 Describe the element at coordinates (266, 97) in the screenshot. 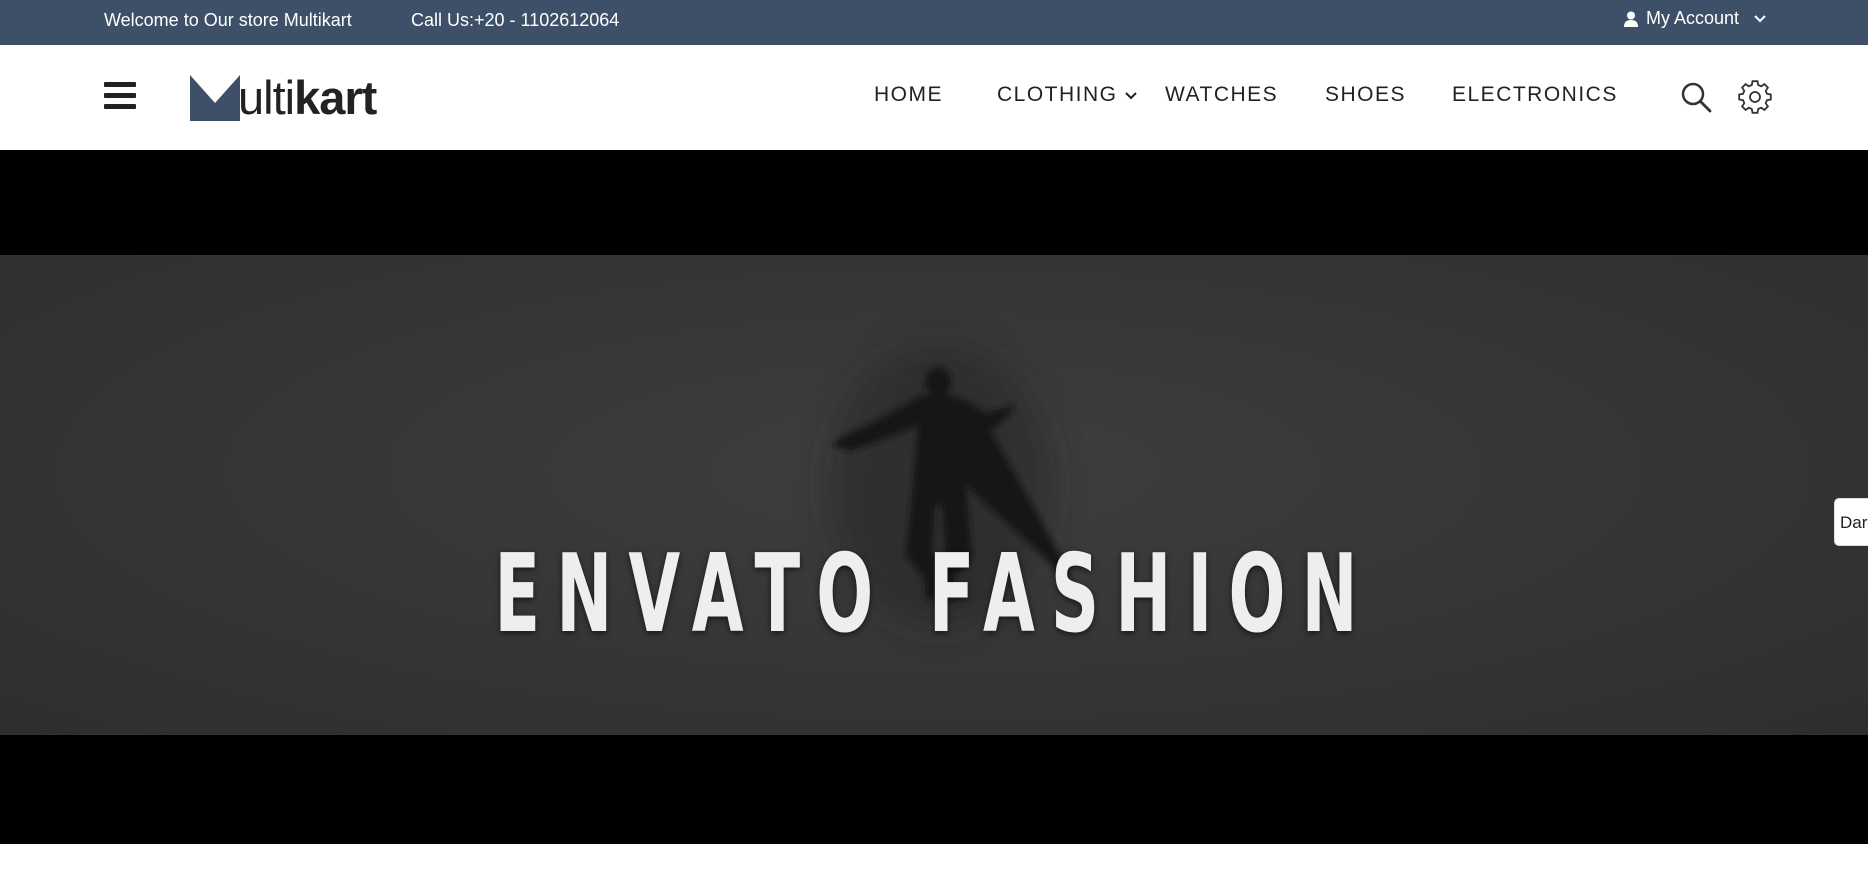

I see `logo-text-light: ulti` at that location.